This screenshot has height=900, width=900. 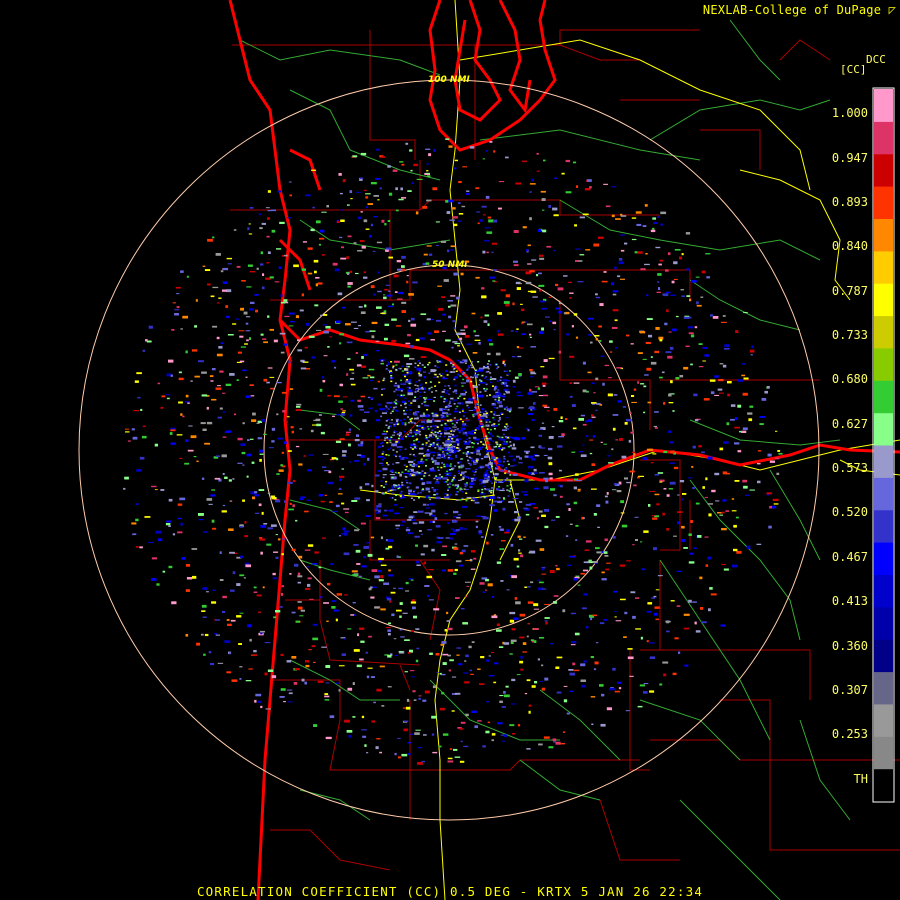 What do you see at coordinates (883, 445) in the screenshot?
I see `color-legend-bar` at bounding box center [883, 445].